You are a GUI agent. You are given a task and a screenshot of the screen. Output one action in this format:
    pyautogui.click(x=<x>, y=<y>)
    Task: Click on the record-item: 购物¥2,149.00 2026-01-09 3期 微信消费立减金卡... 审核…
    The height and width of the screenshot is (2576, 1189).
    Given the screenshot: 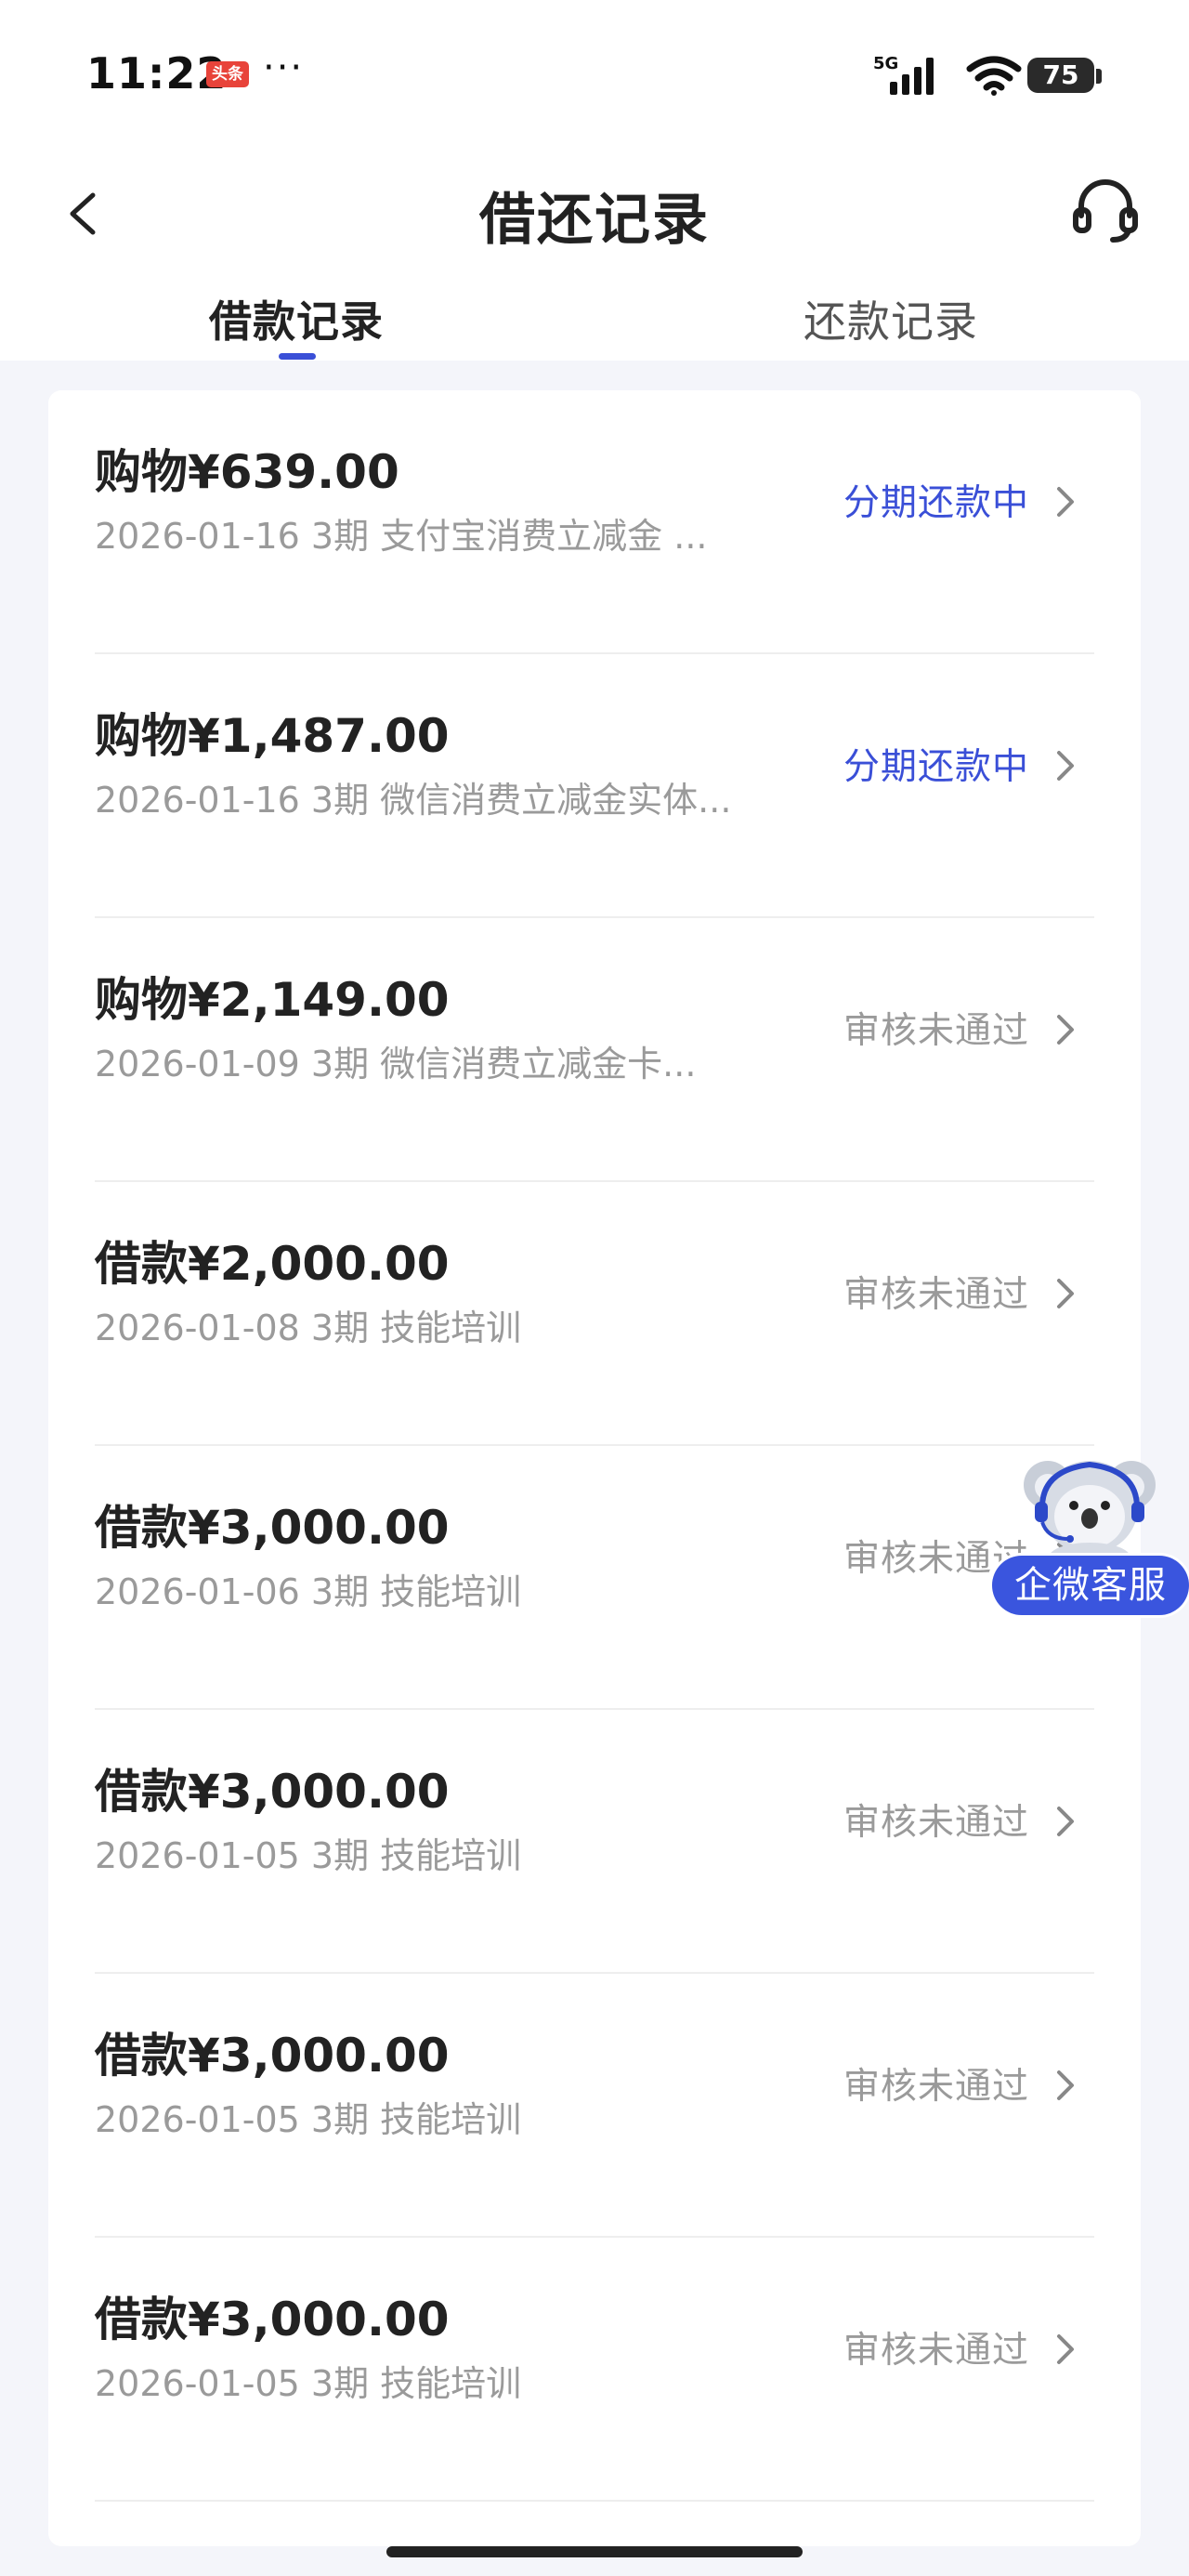 What is the action you would take?
    pyautogui.click(x=594, y=1050)
    